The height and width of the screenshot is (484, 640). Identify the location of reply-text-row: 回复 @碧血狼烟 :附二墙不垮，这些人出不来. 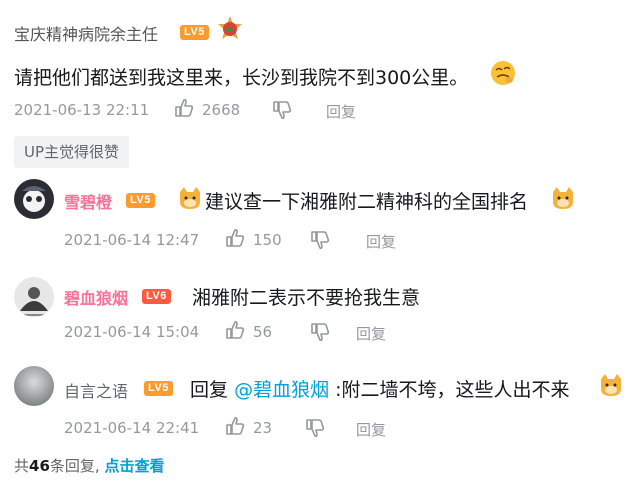
(380, 388).